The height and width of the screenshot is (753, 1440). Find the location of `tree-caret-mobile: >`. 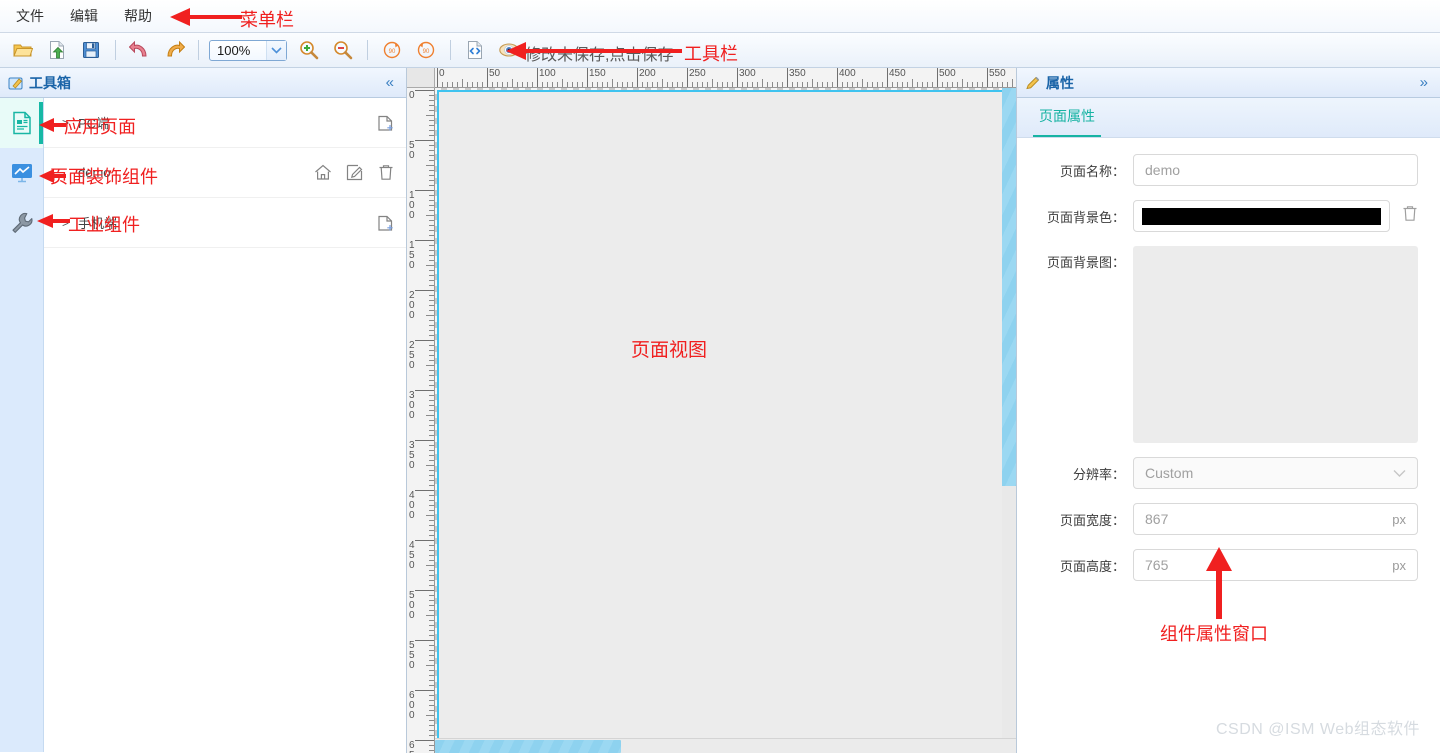

tree-caret-mobile: > is located at coordinates (69, 223).